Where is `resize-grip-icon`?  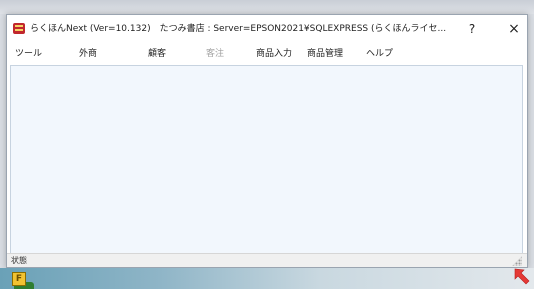
resize-grip-icon is located at coordinates (517, 261).